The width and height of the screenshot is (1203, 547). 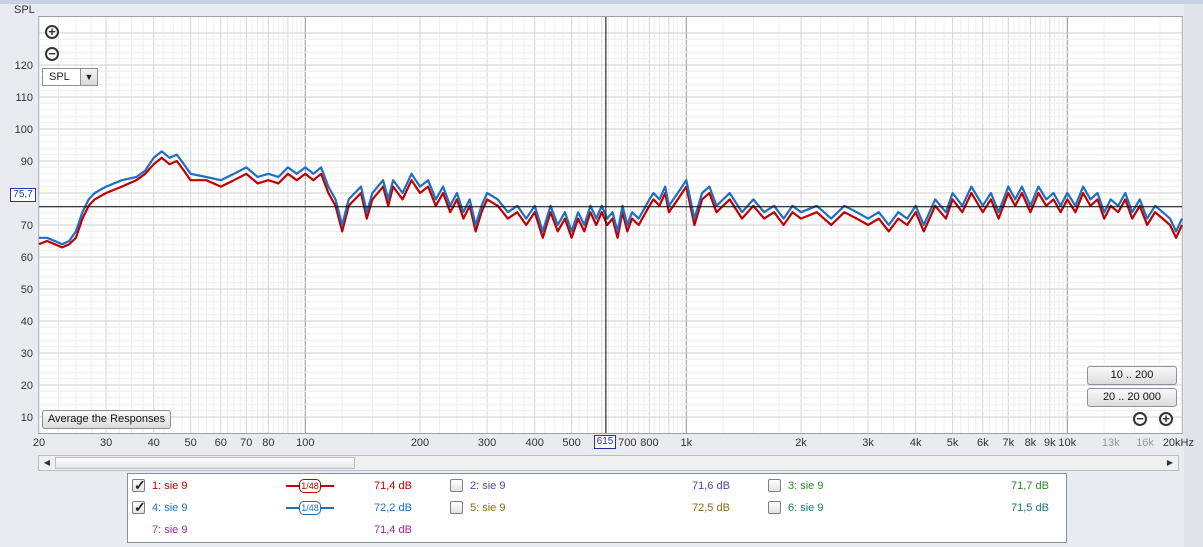 I want to click on x-tick-label: 100, so click(x=305, y=443).